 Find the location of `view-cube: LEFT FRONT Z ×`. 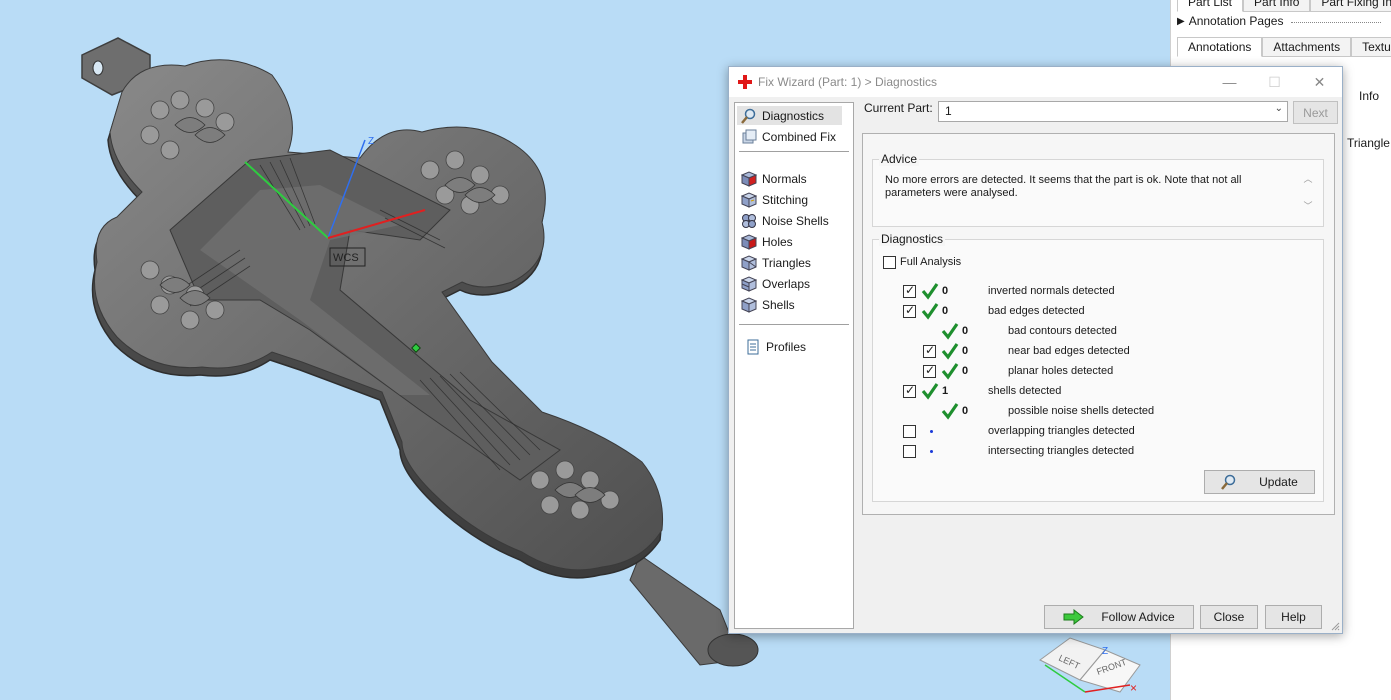

view-cube: LEFT FRONT Z × is located at coordinates (1090, 666).